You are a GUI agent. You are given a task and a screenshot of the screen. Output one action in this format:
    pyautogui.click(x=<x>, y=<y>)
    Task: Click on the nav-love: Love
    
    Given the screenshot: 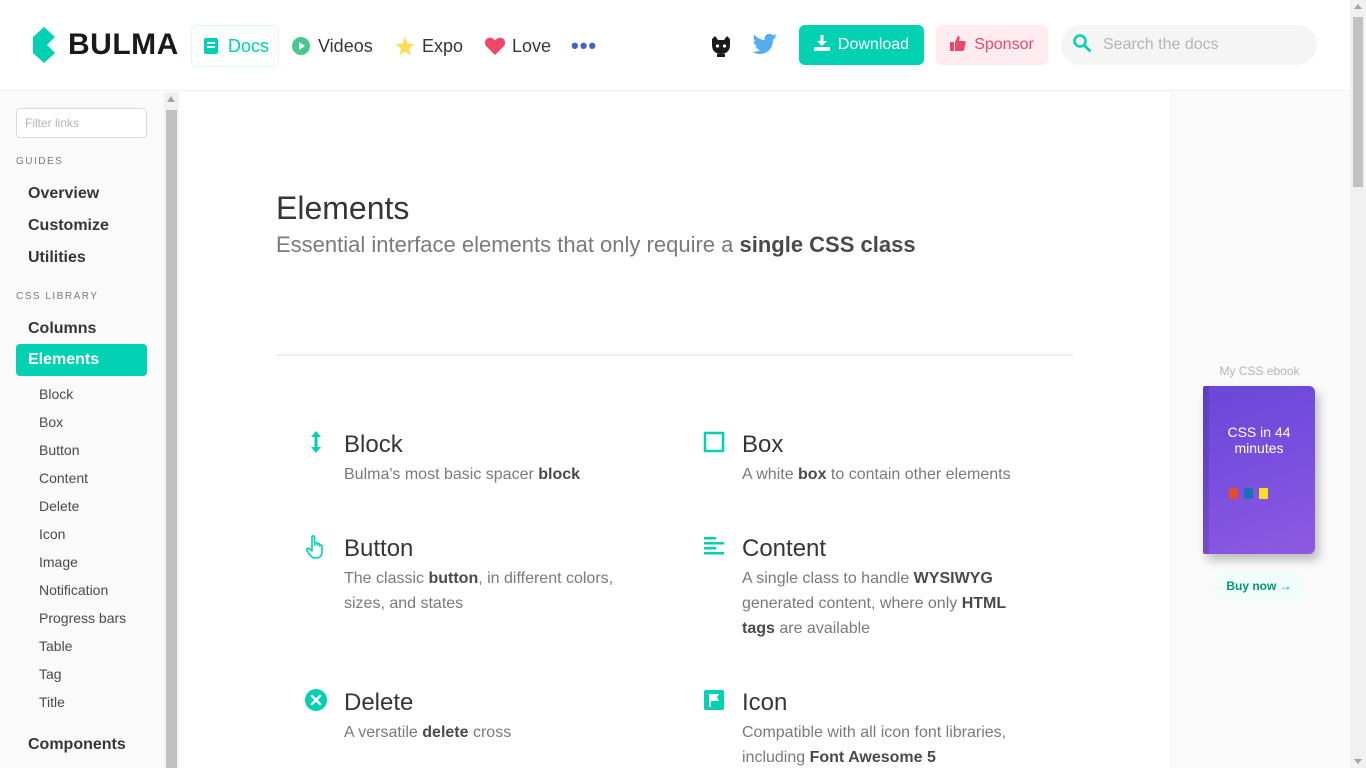 What is the action you would take?
    pyautogui.click(x=518, y=46)
    